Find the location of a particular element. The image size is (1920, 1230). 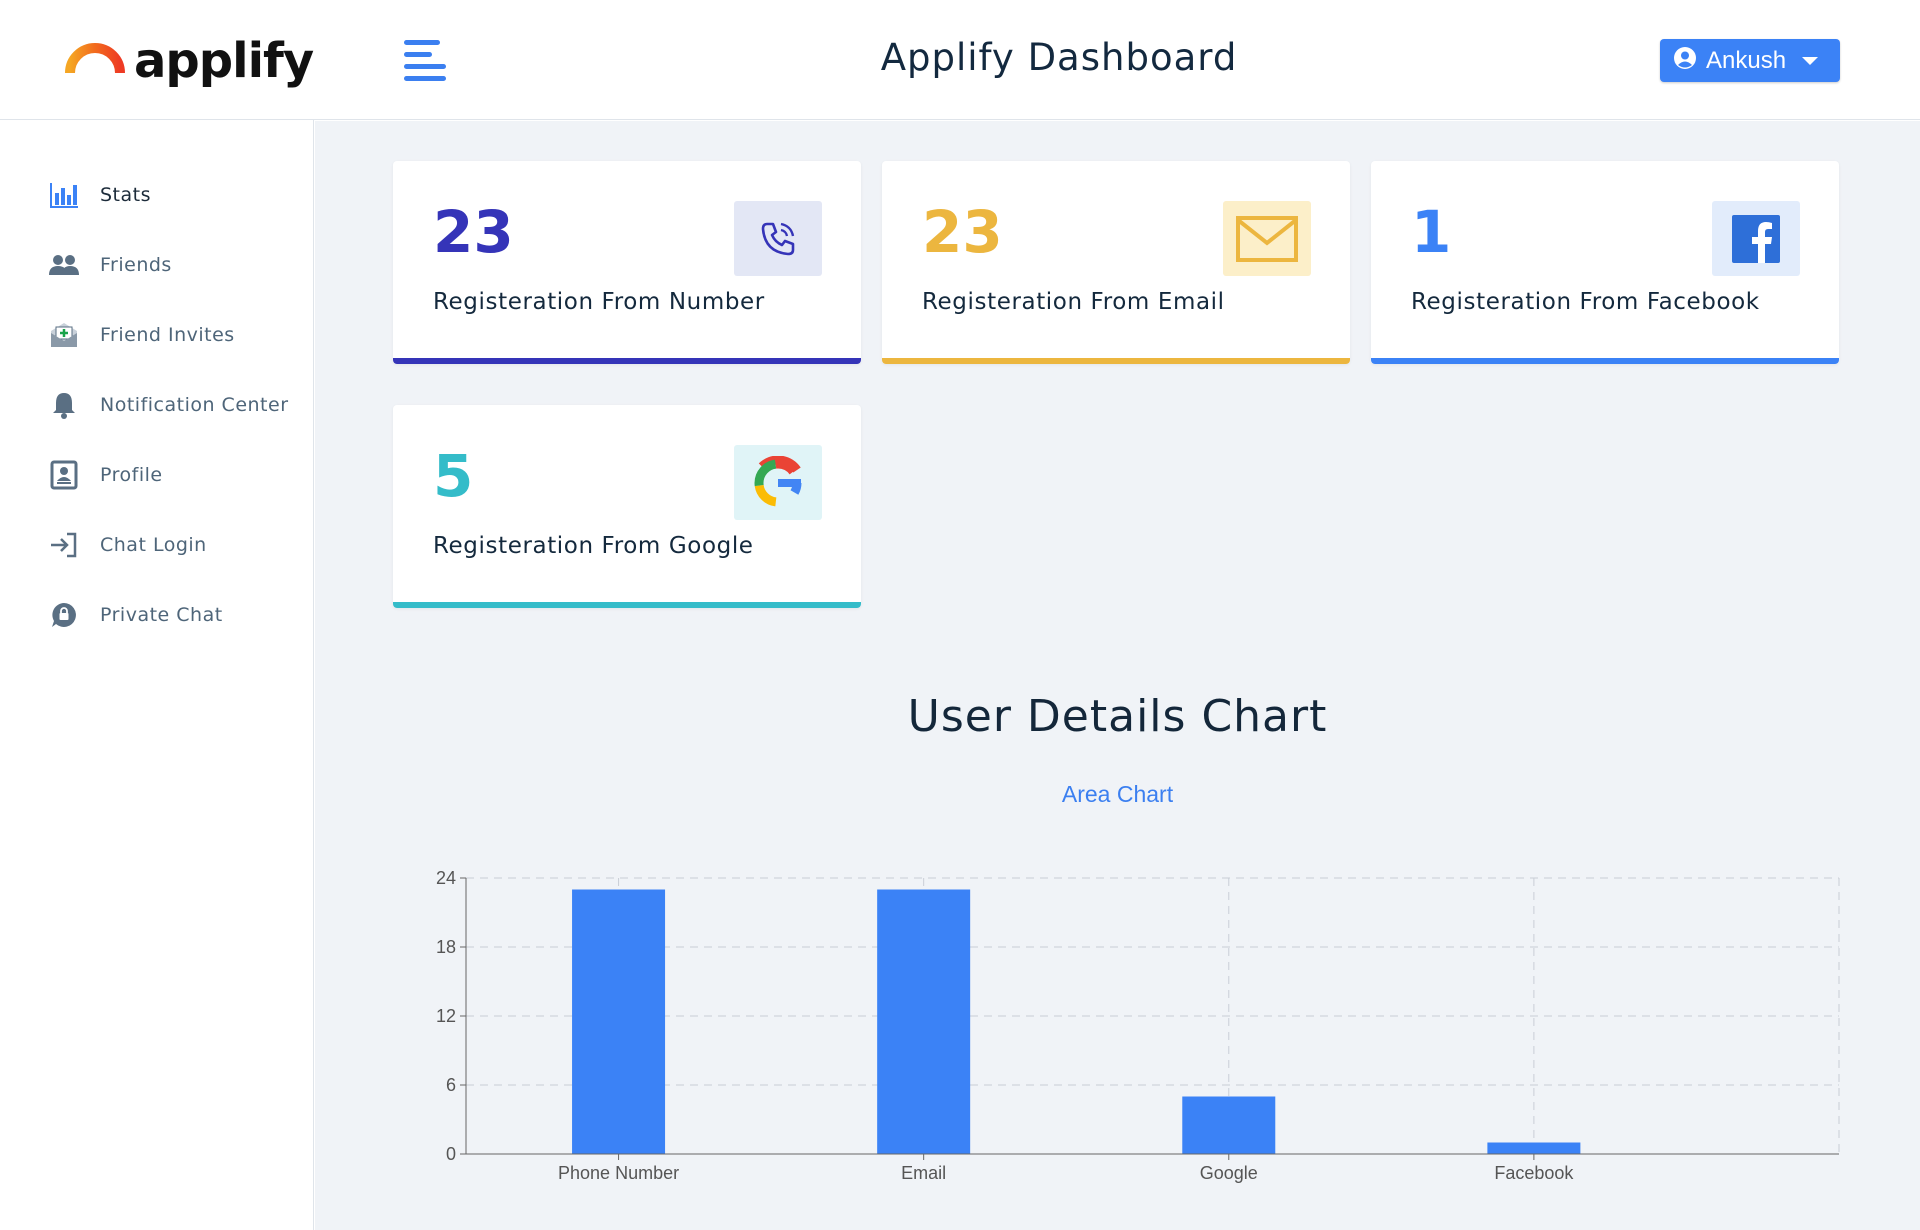

sidebar-item-label: Private Chat is located at coordinates (161, 615).